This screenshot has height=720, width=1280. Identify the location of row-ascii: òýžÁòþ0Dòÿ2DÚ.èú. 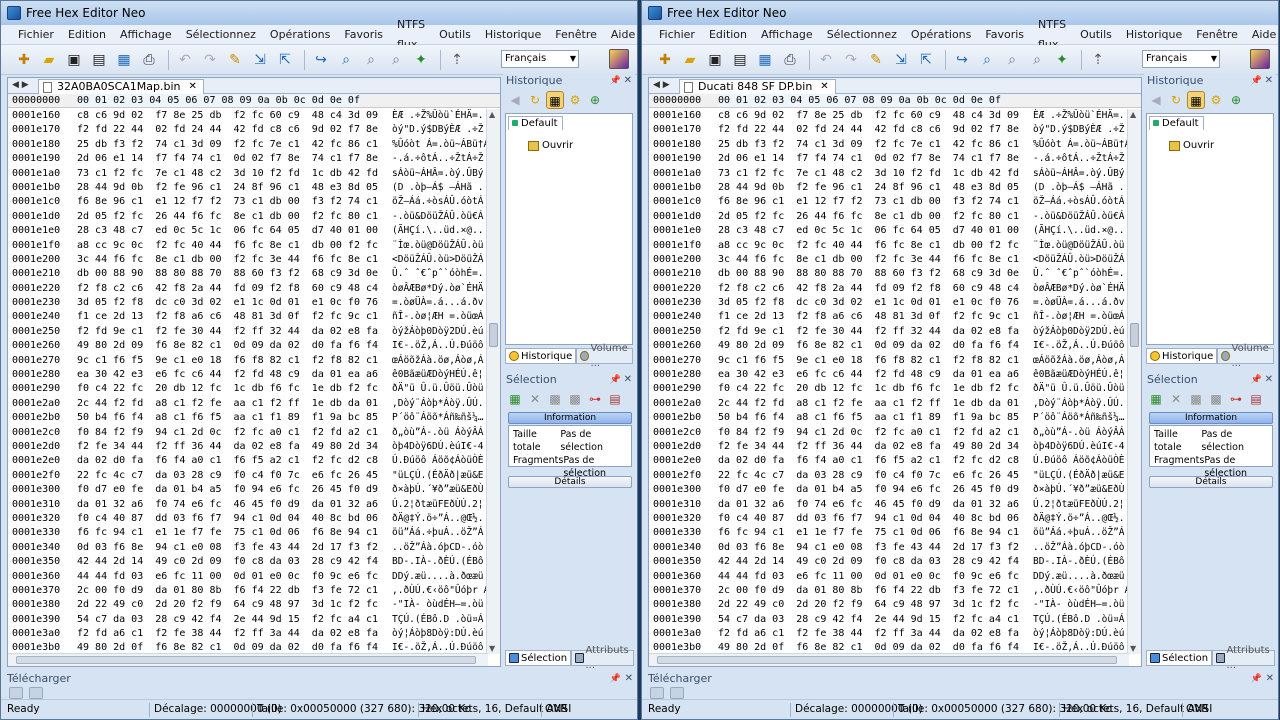
(1079, 332).